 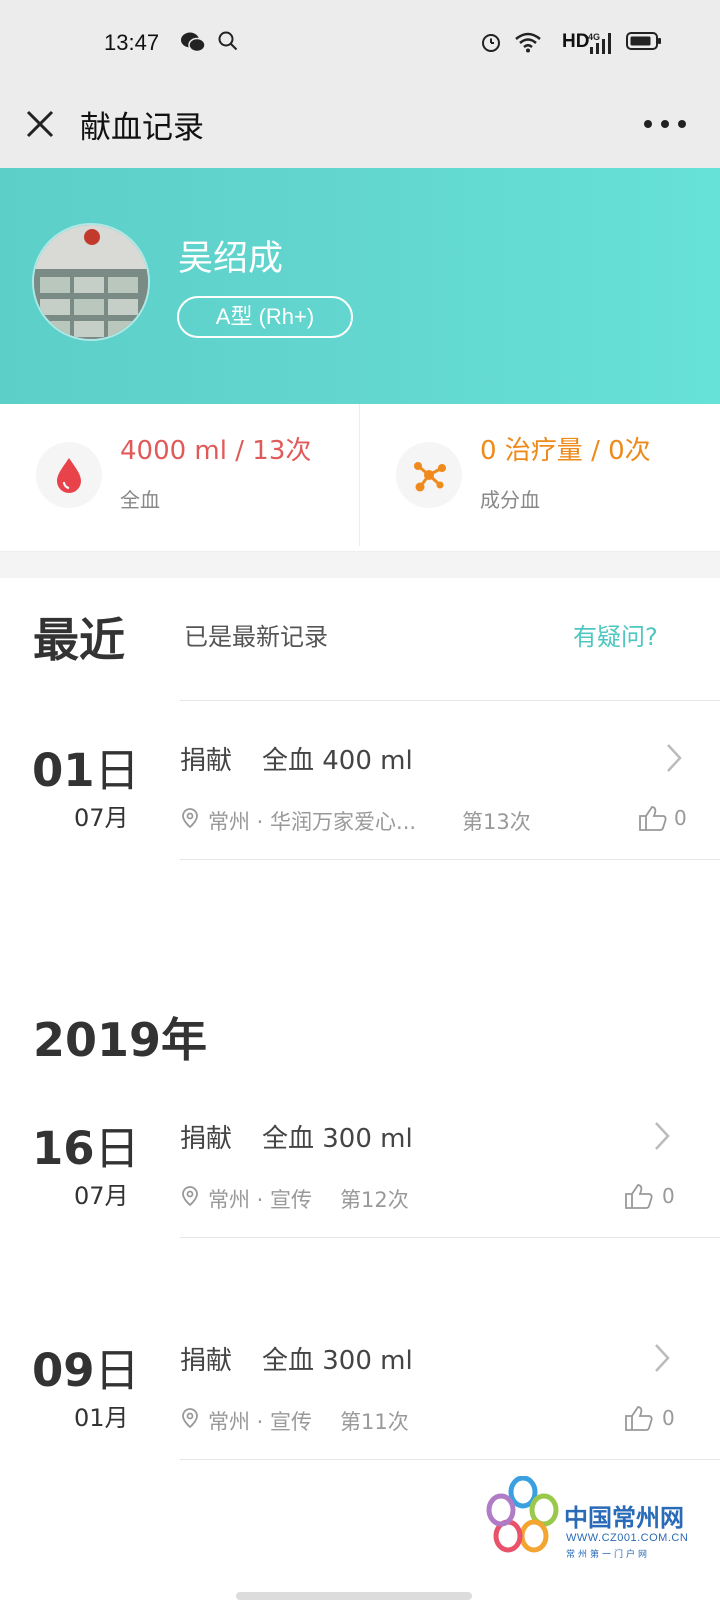 What do you see at coordinates (337, 761) in the screenshot?
I see `record-detail: 全血 400 ml` at bounding box center [337, 761].